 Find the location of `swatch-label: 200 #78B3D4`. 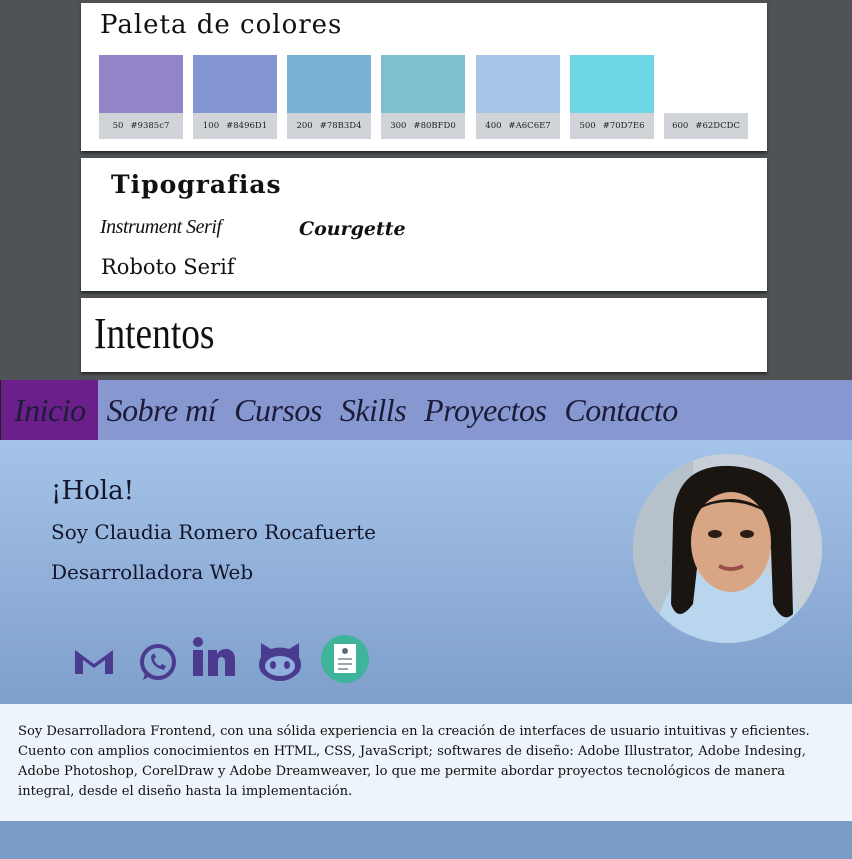

swatch-label: 200 #78B3D4 is located at coordinates (329, 126).